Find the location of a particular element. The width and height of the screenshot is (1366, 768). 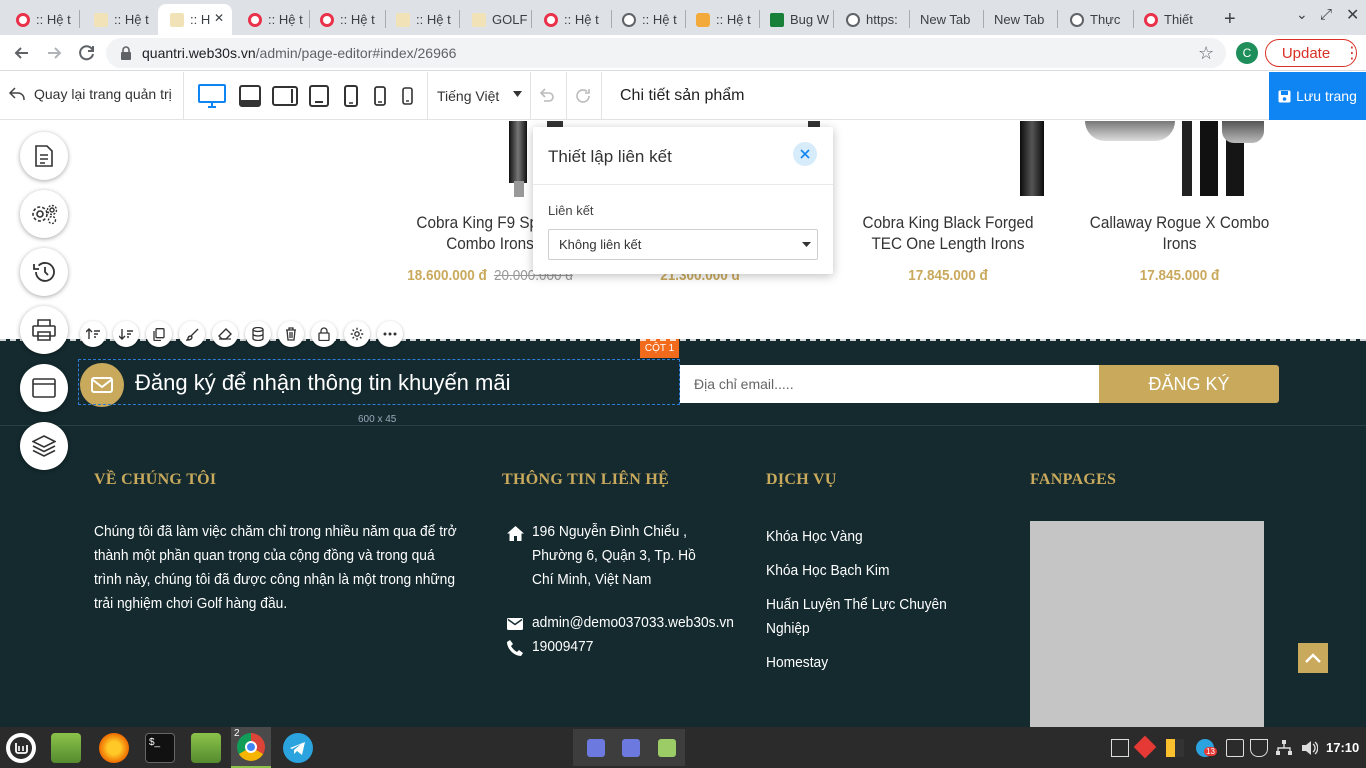

device-phone-small-icon is located at coordinates (407, 96).